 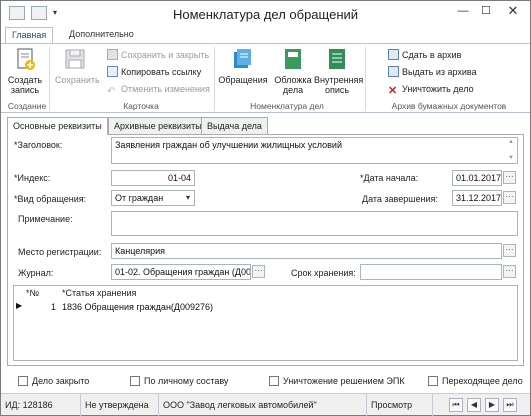 What do you see at coordinates (61, 381) in the screenshot?
I see `closed-label: Дело закрыто` at bounding box center [61, 381].